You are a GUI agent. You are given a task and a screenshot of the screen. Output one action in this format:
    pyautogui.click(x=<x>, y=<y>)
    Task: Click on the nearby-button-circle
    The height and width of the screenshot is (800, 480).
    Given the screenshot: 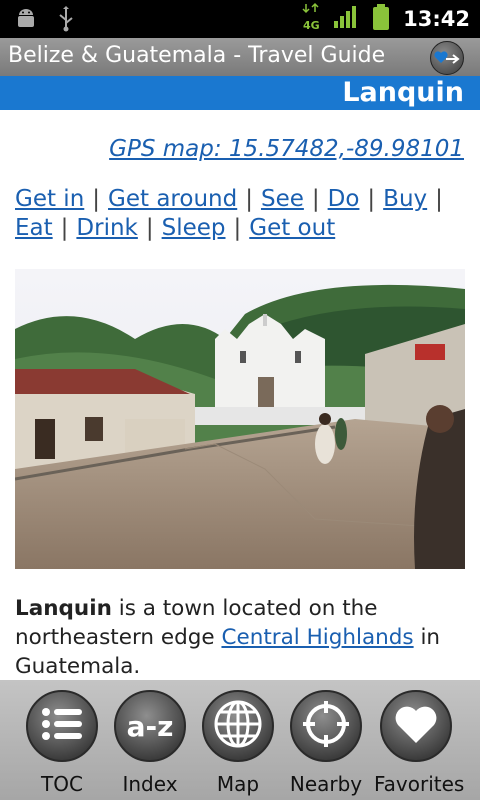 What is the action you would take?
    pyautogui.click(x=326, y=726)
    